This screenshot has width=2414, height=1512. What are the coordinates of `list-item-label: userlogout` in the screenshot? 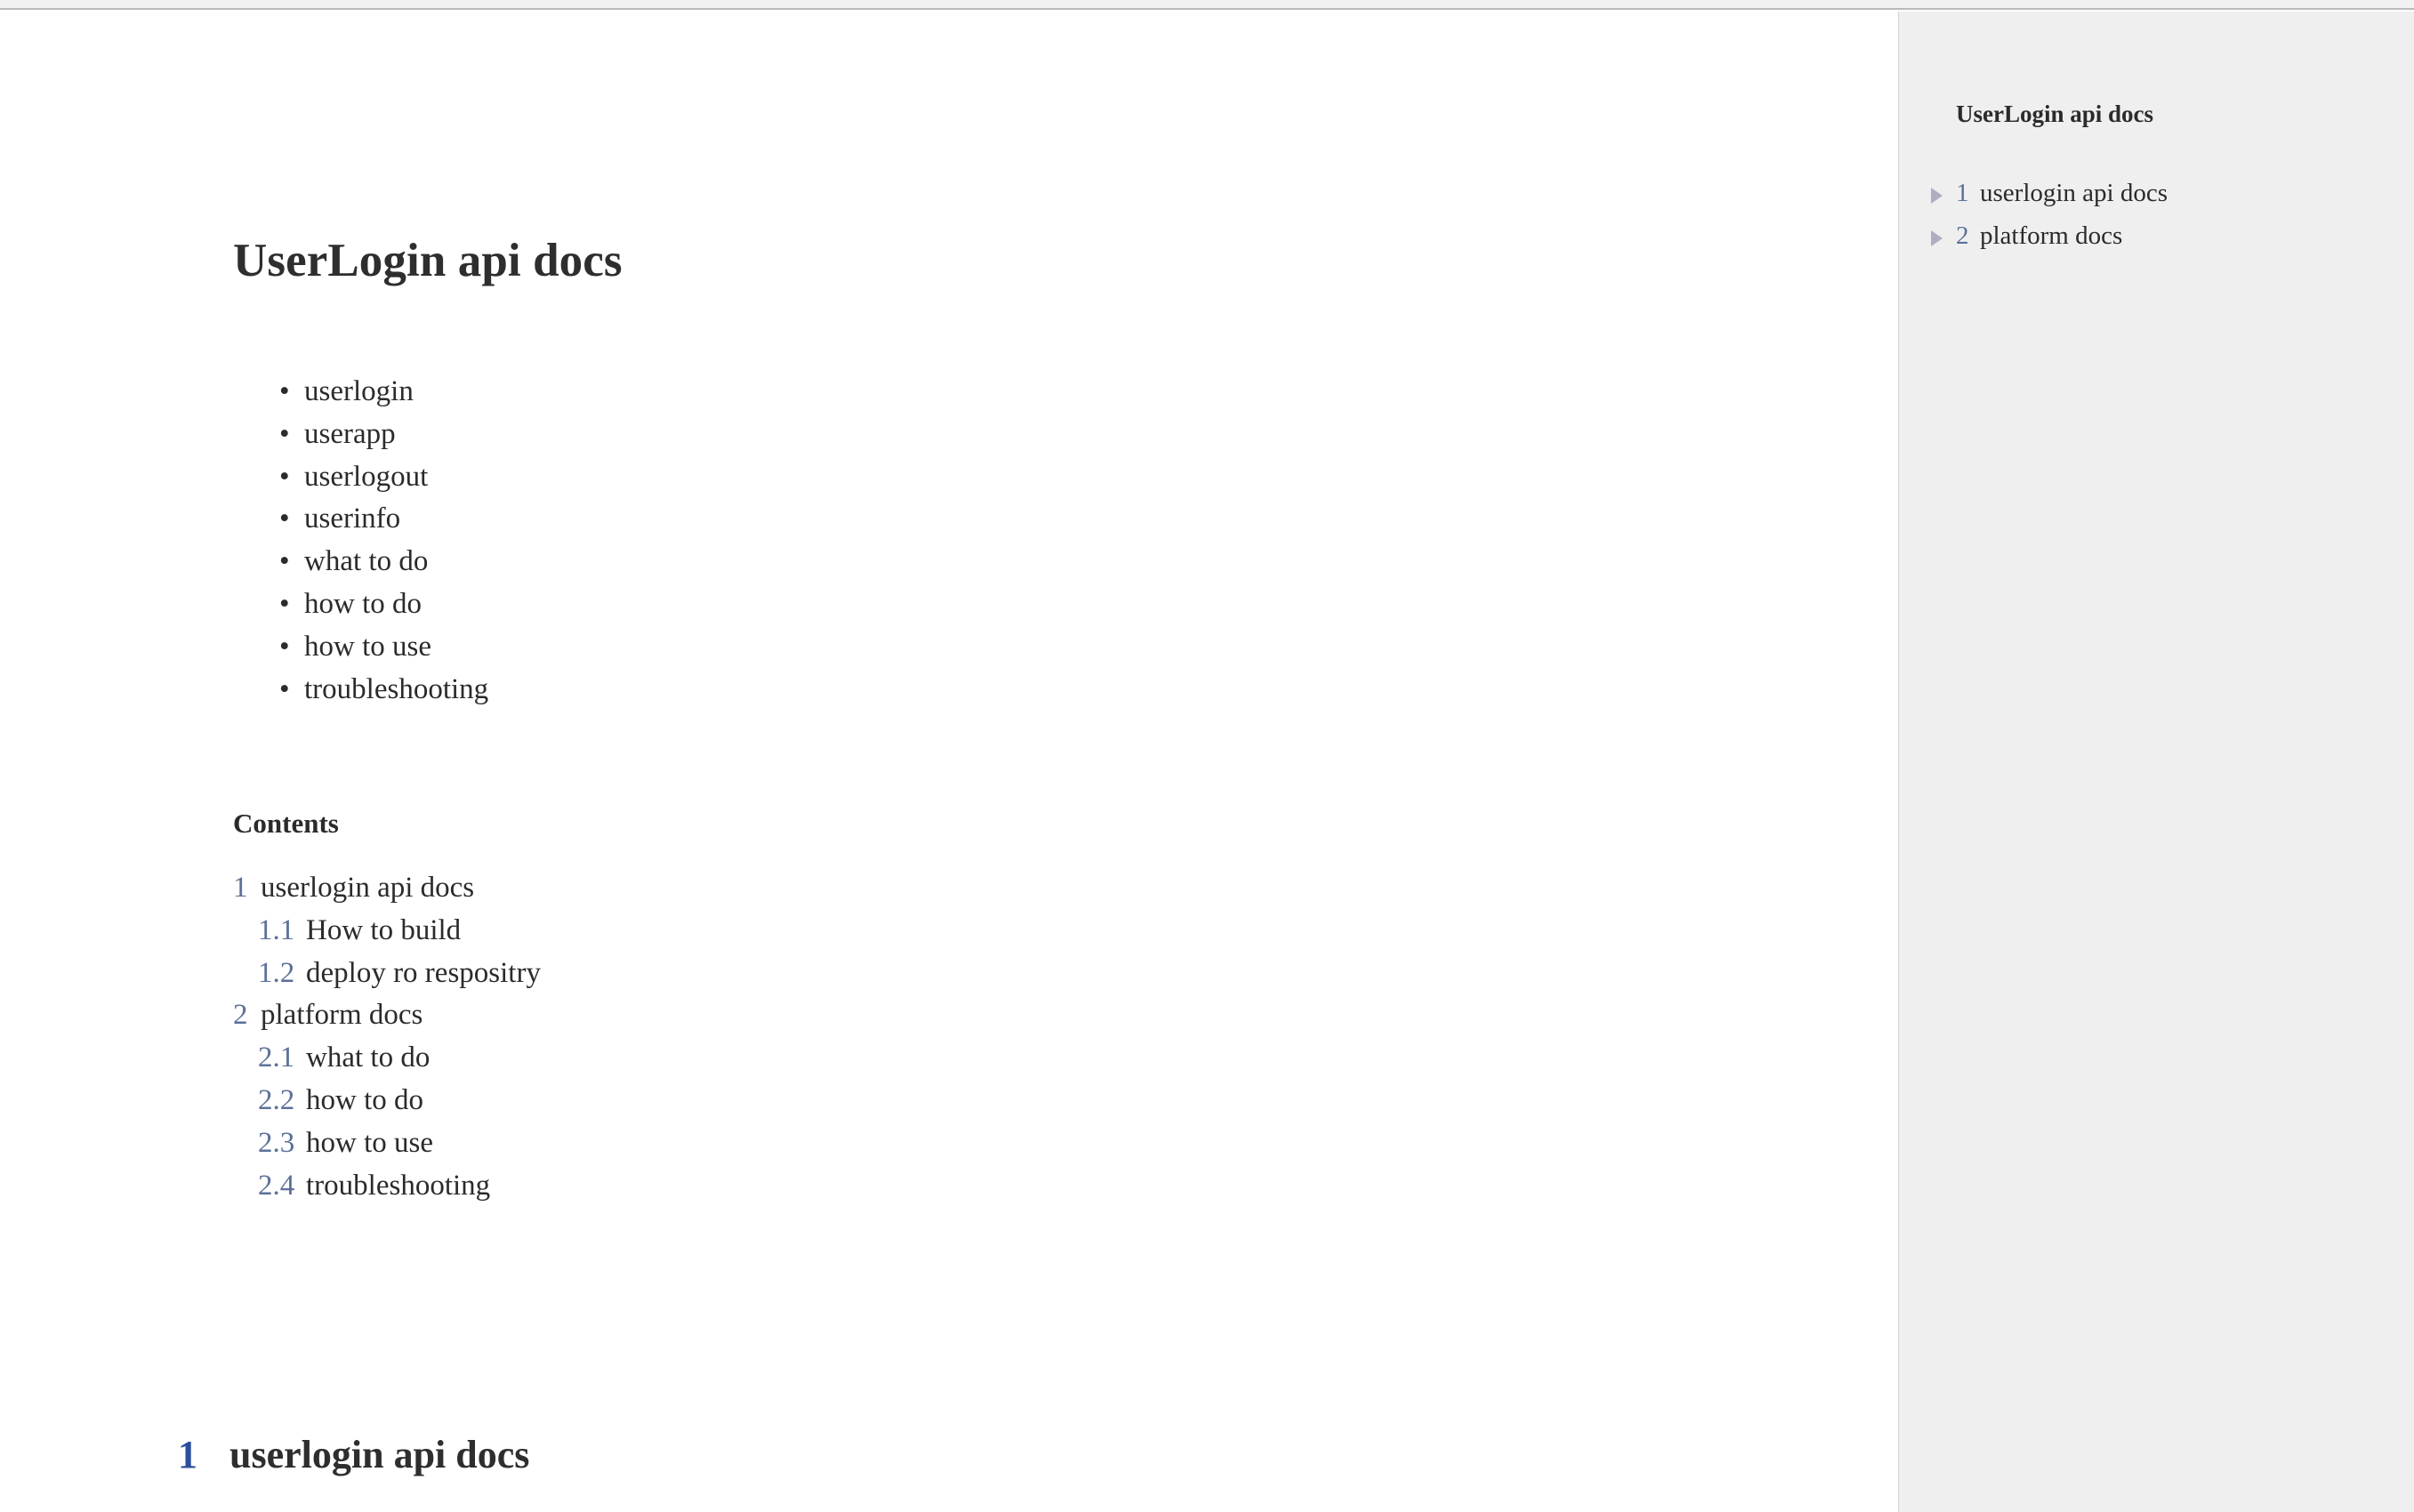 It's located at (366, 477).